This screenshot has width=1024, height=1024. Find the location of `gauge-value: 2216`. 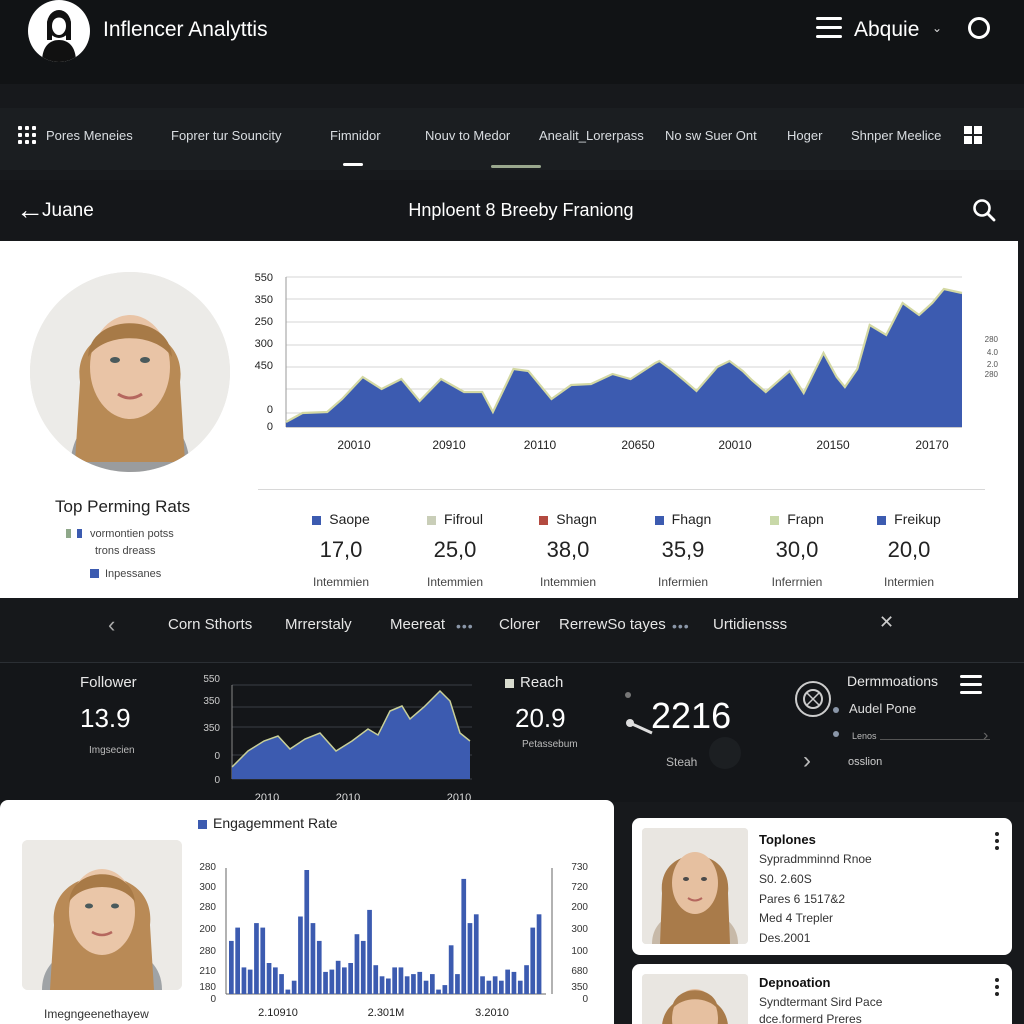

gauge-value: 2216 is located at coordinates (691, 715).